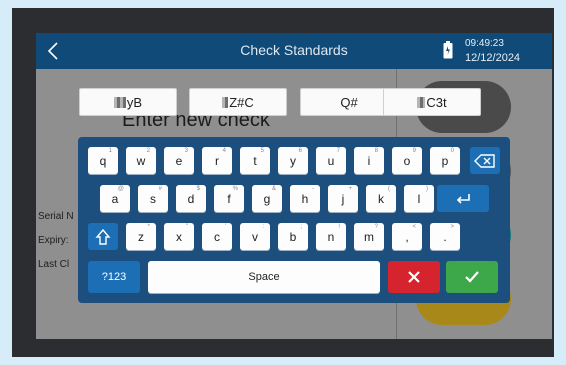 The height and width of the screenshot is (365, 566). What do you see at coordinates (448, 50) in the screenshot?
I see `battery-icon` at bounding box center [448, 50].